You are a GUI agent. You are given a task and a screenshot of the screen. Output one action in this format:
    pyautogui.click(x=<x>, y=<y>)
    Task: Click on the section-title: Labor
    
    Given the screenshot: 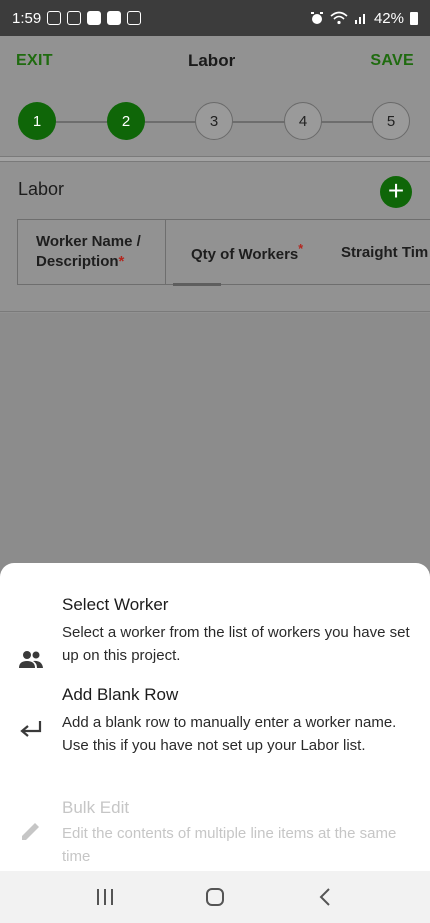 What is the action you would take?
    pyautogui.click(x=41, y=189)
    